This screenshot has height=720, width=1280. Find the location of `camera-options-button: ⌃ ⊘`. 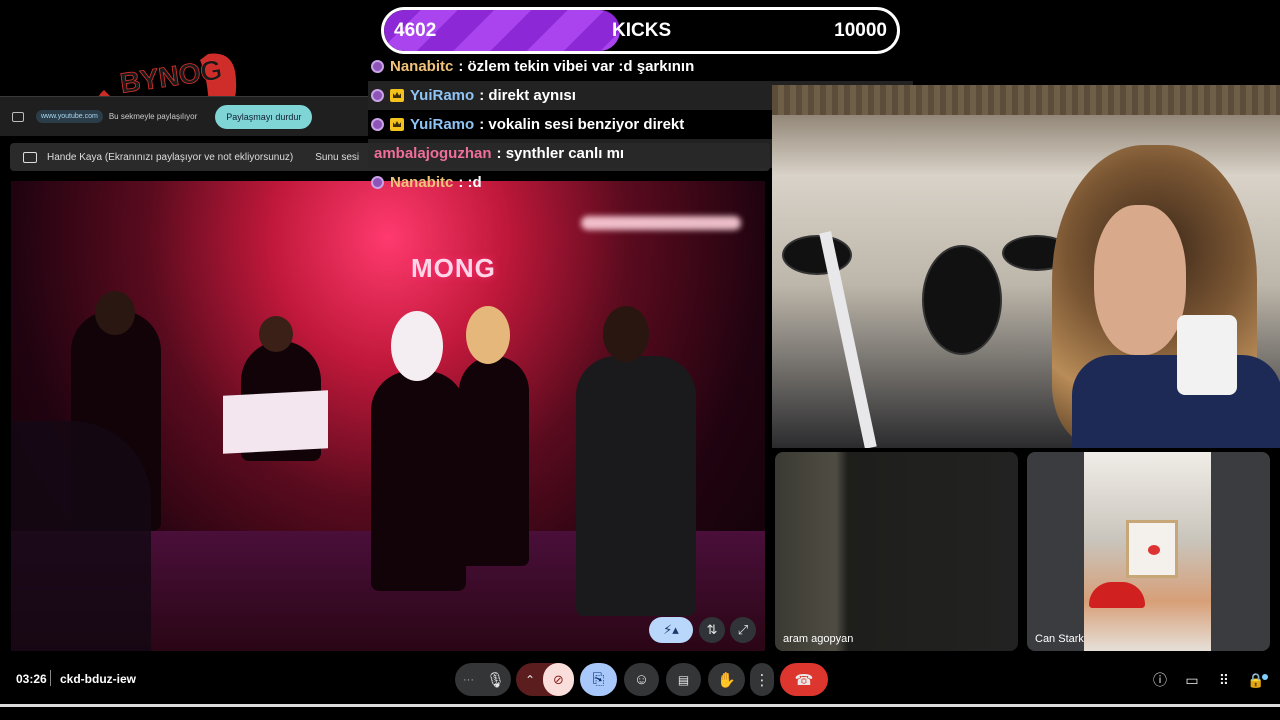

camera-options-button: ⌃ ⊘ is located at coordinates (545, 679).